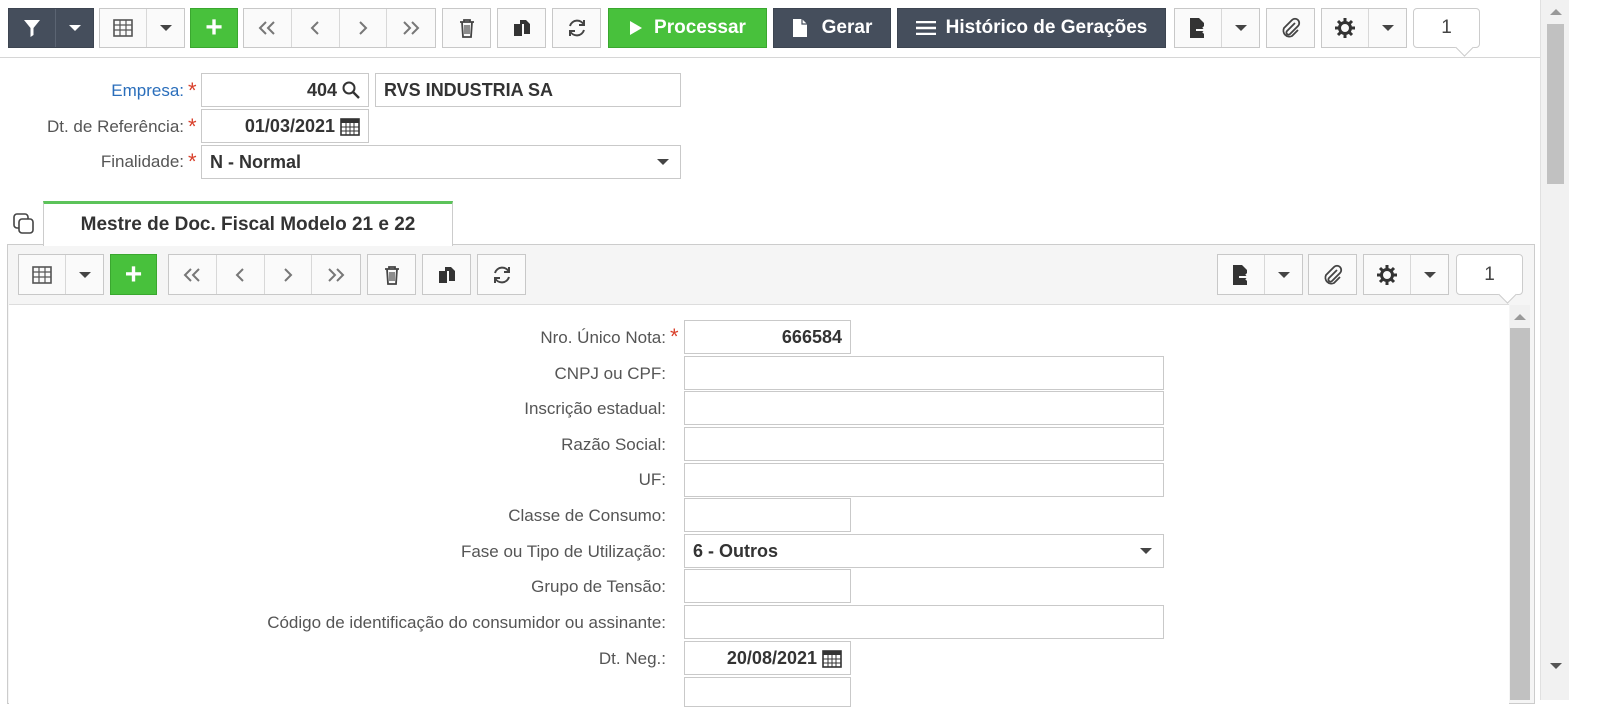  What do you see at coordinates (770, 57) in the screenshot?
I see `toolbar-divider` at bounding box center [770, 57].